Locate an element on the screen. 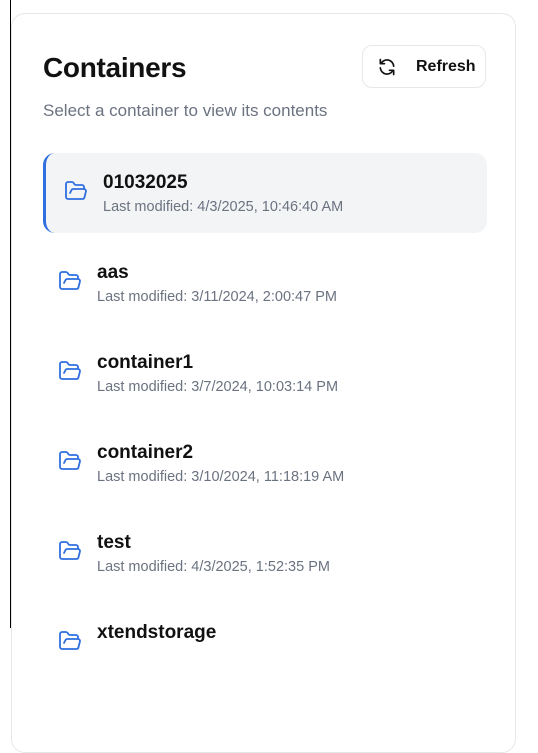 This screenshot has width=538, height=753. page-title: Containers is located at coordinates (115, 67).